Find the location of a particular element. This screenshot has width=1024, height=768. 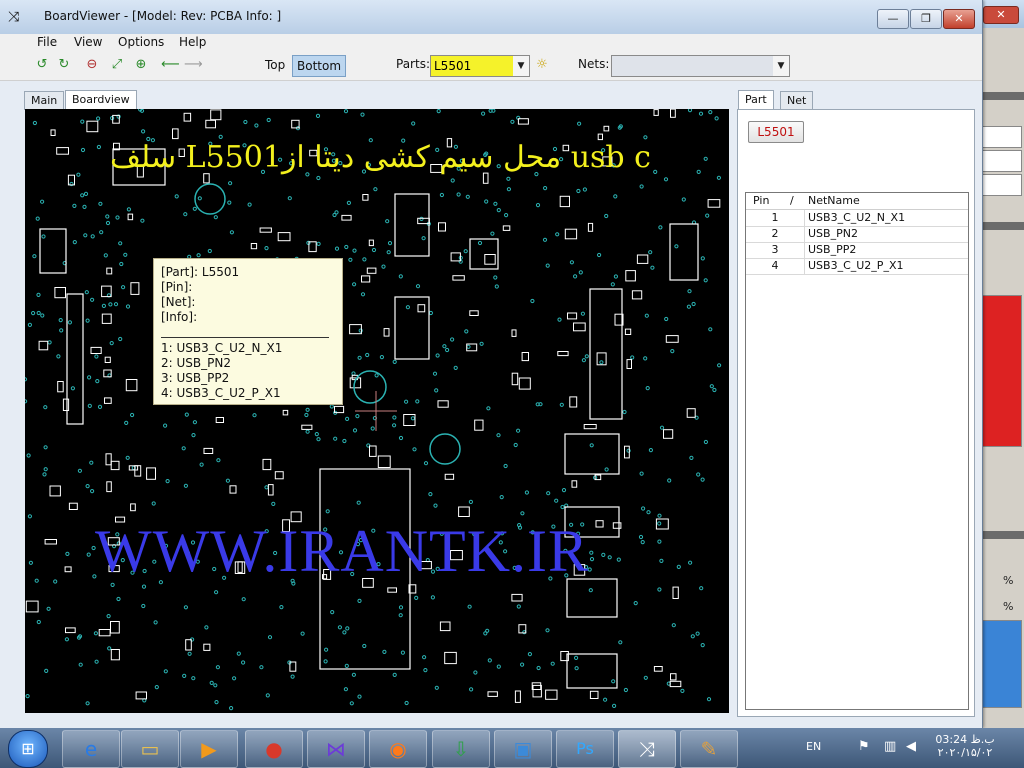

part-name-button: L5501 is located at coordinates (776, 132).